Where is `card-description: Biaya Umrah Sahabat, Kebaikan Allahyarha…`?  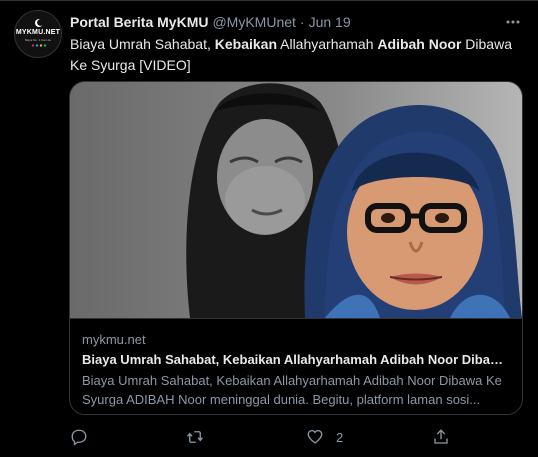 card-description: Biaya Umrah Sahabat, Kebaikan Allahyarha… is located at coordinates (292, 390).